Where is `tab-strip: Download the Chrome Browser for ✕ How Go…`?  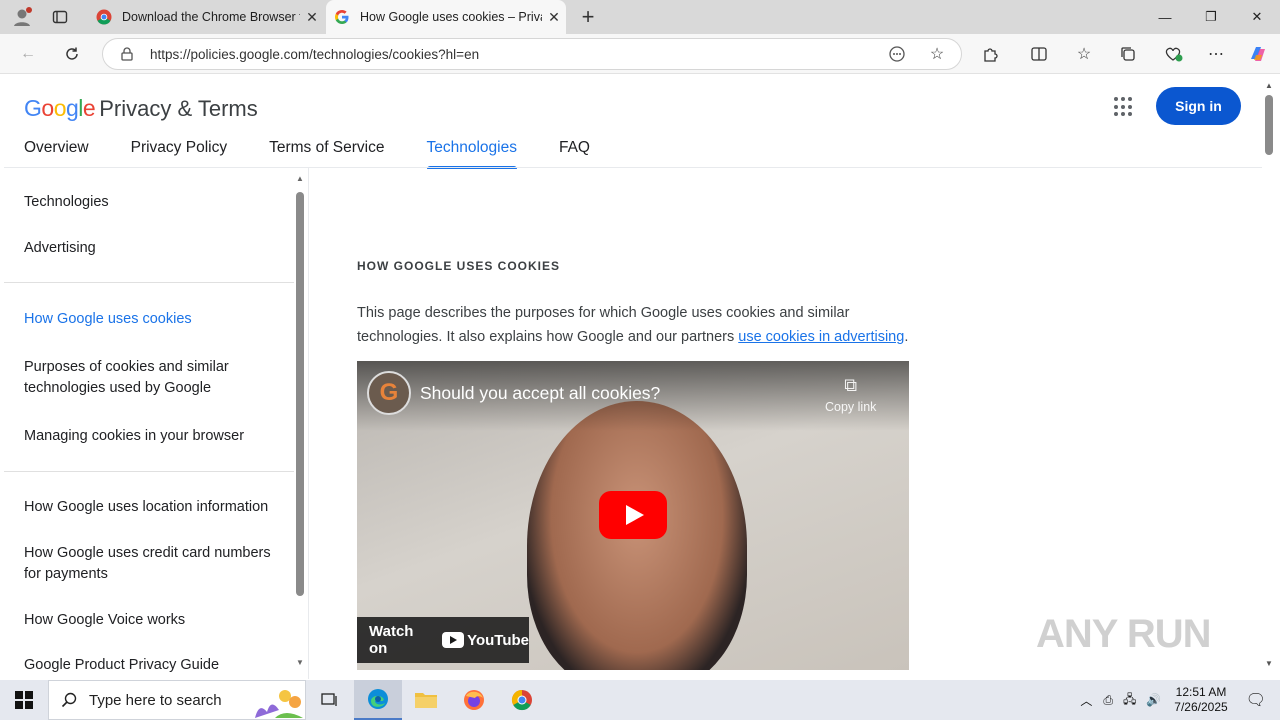 tab-strip: Download the Chrome Browser for ✕ How Go… is located at coordinates (640, 17).